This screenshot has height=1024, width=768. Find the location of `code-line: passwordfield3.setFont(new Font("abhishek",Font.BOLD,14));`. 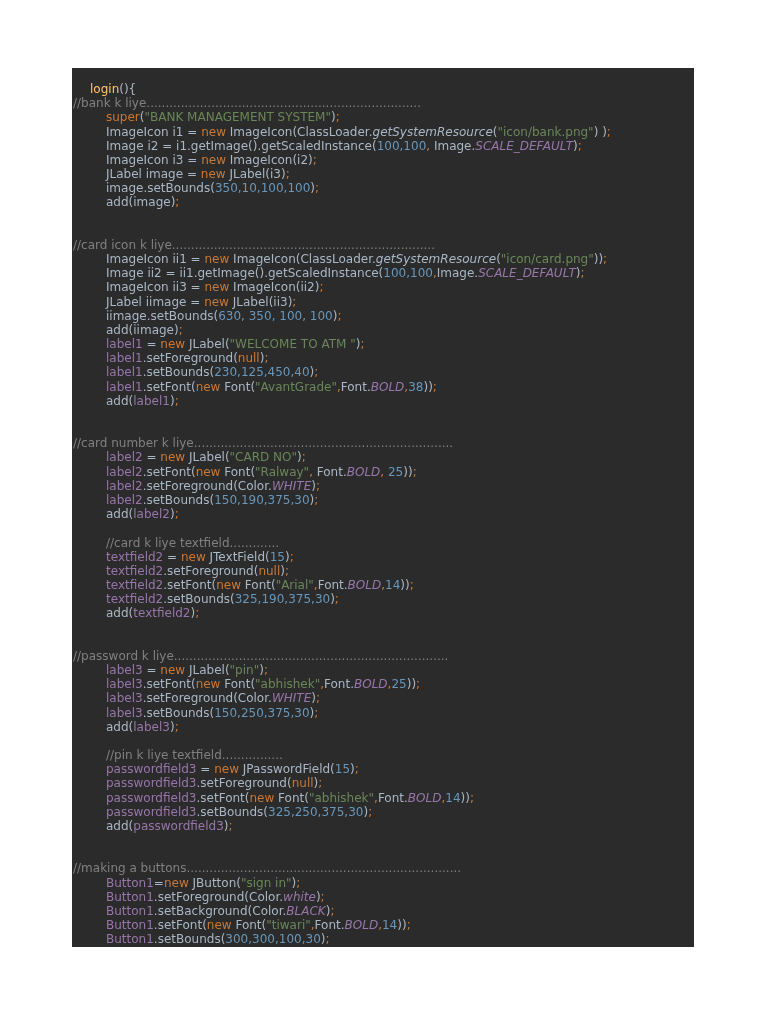

code-line: passwordfield3.setFont(new Font("abhishek",Font.BOLD,14)); is located at coordinates (290, 797).